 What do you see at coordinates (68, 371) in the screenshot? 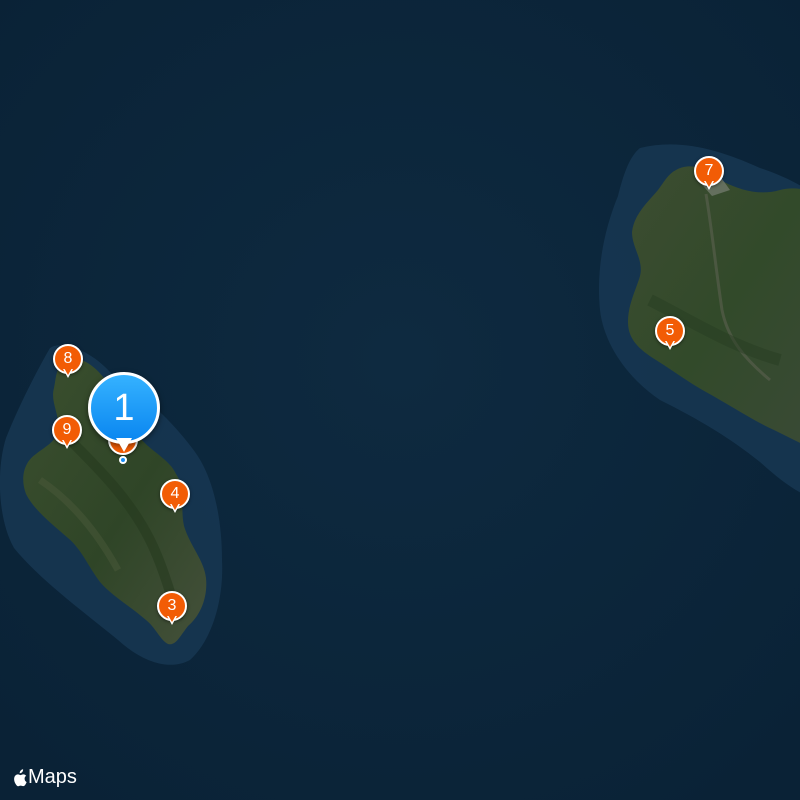
I see `marker-8-tip-inner` at bounding box center [68, 371].